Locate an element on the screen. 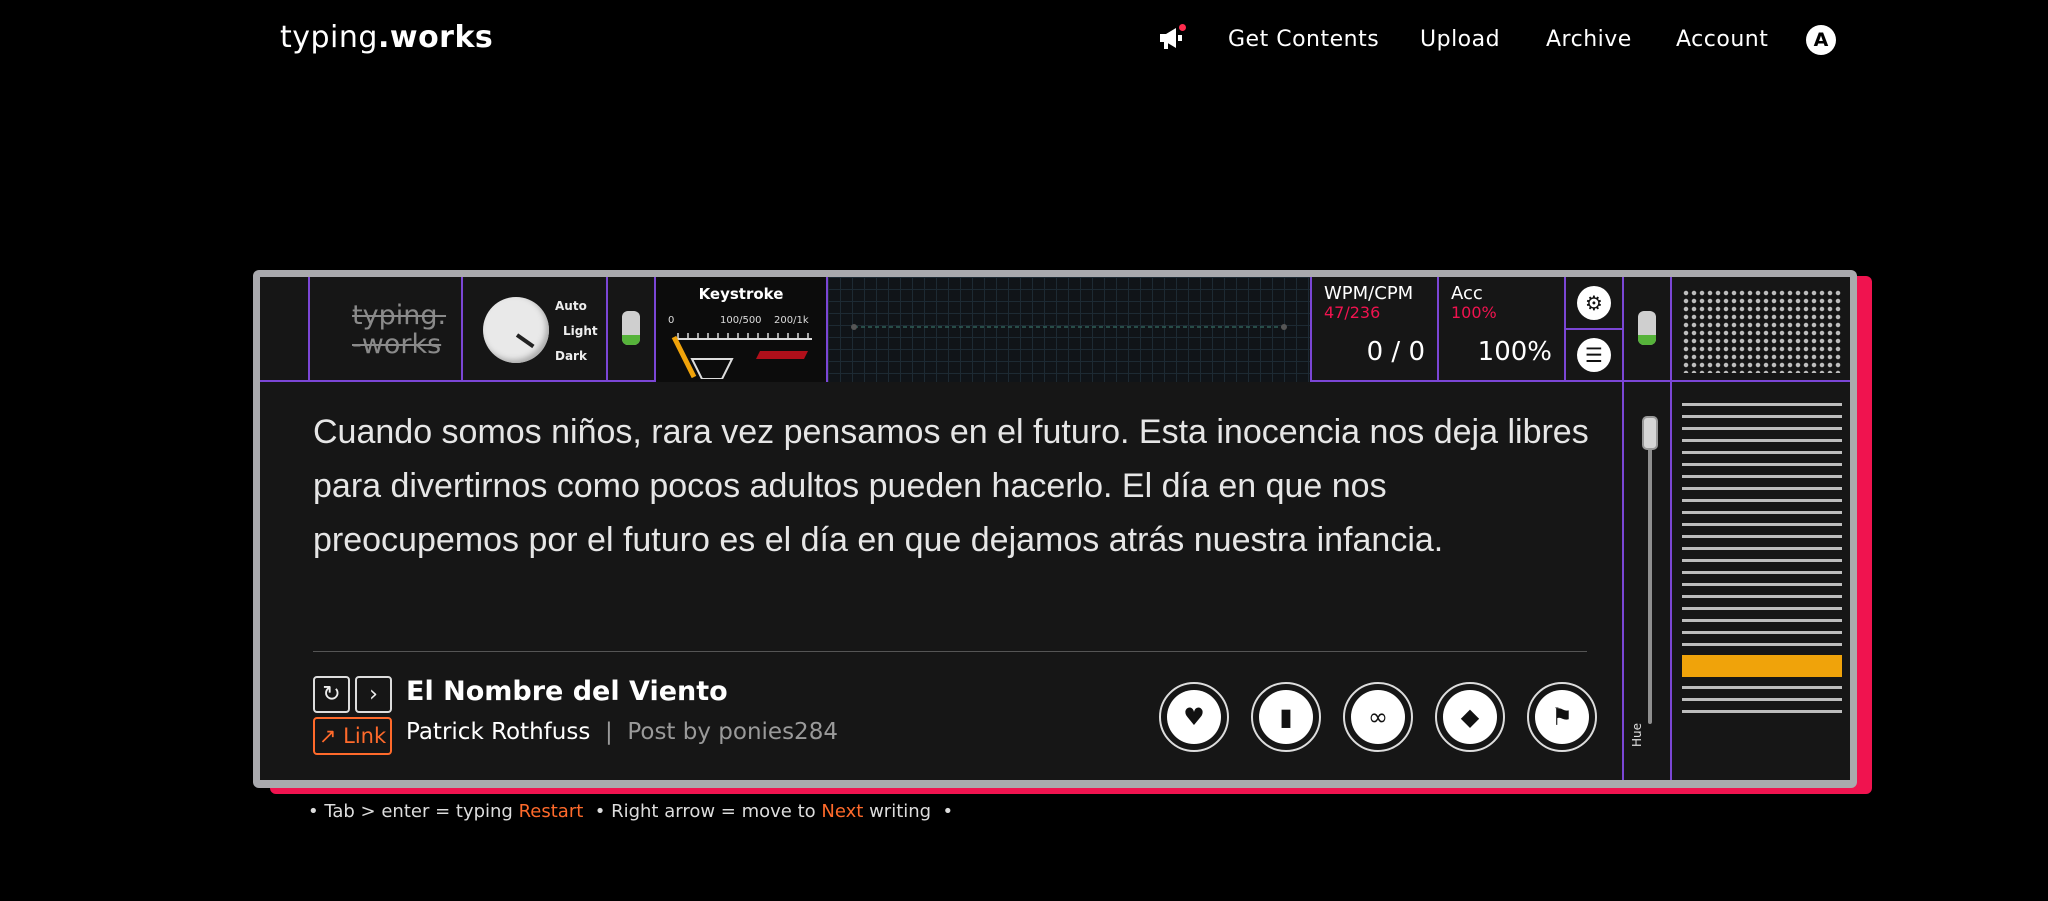 The height and width of the screenshot is (901, 2048). level-highlight is located at coordinates (1762, 666).